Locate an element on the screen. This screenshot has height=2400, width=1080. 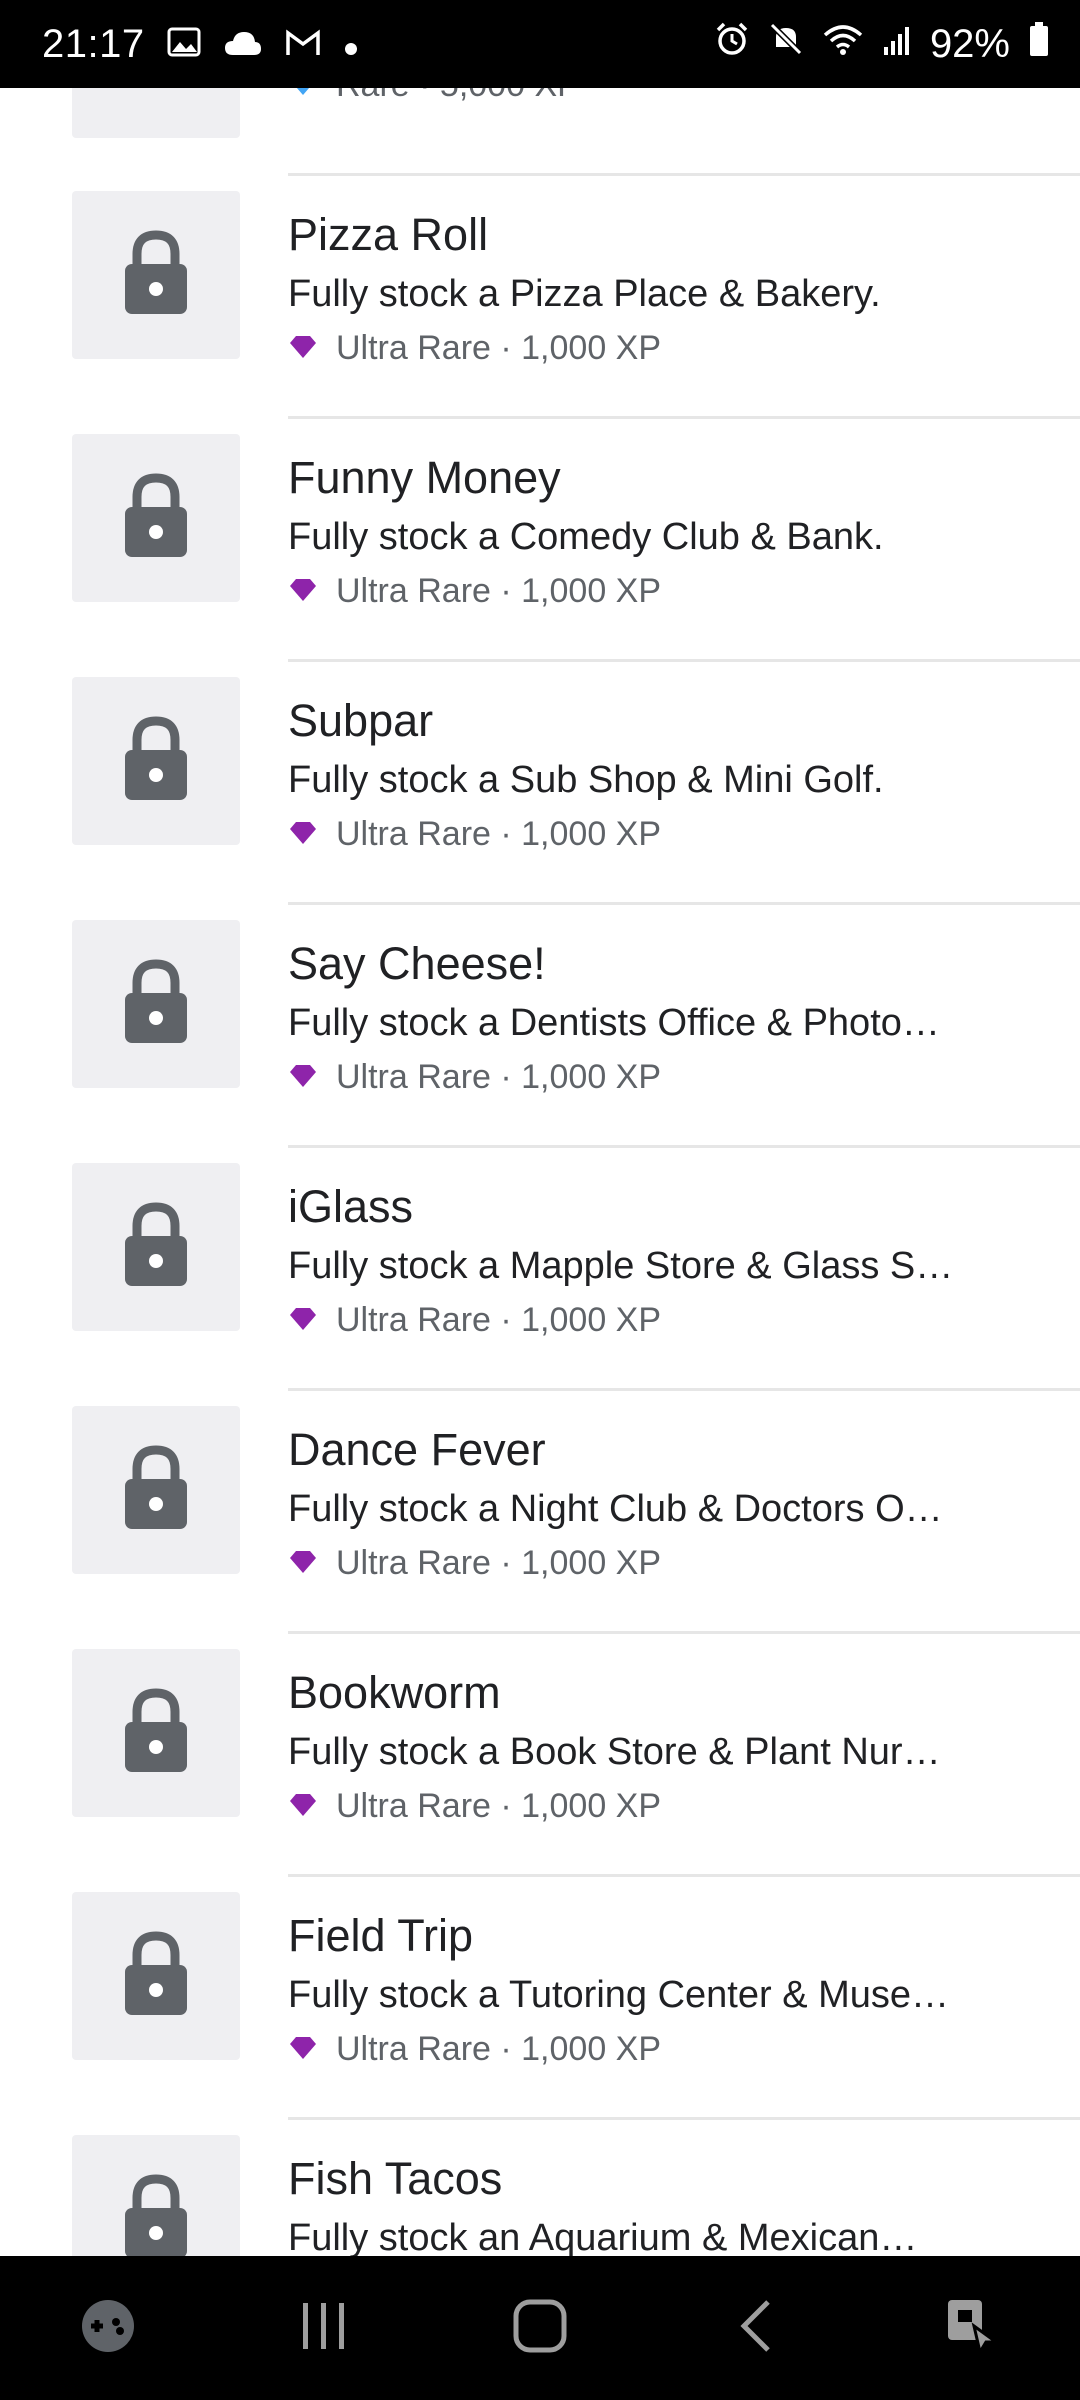
wifi-icon is located at coordinates (843, 44).